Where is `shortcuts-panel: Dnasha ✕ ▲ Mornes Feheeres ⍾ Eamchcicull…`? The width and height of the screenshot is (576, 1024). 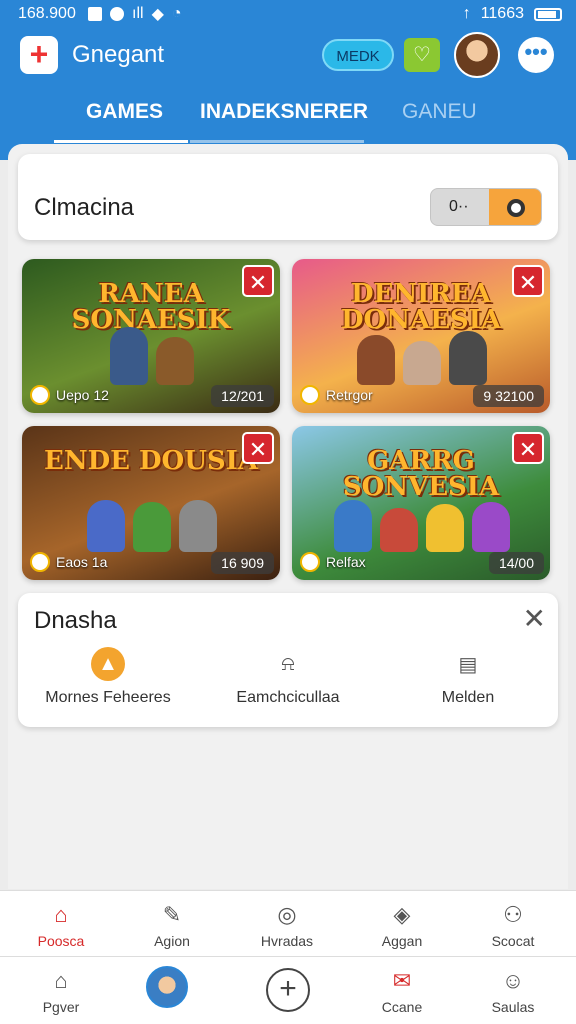
shortcuts-panel: Dnasha ✕ ▲ Mornes Feheeres ⍾ Eamchcicull… is located at coordinates (288, 660).